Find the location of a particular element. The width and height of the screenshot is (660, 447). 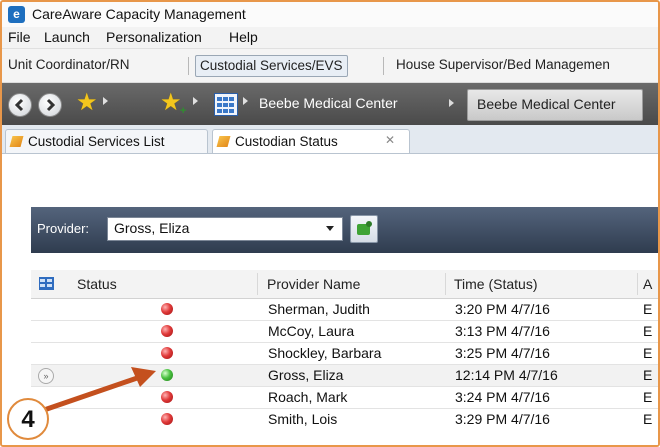

step-number-badge: 4 is located at coordinates (28, 419).